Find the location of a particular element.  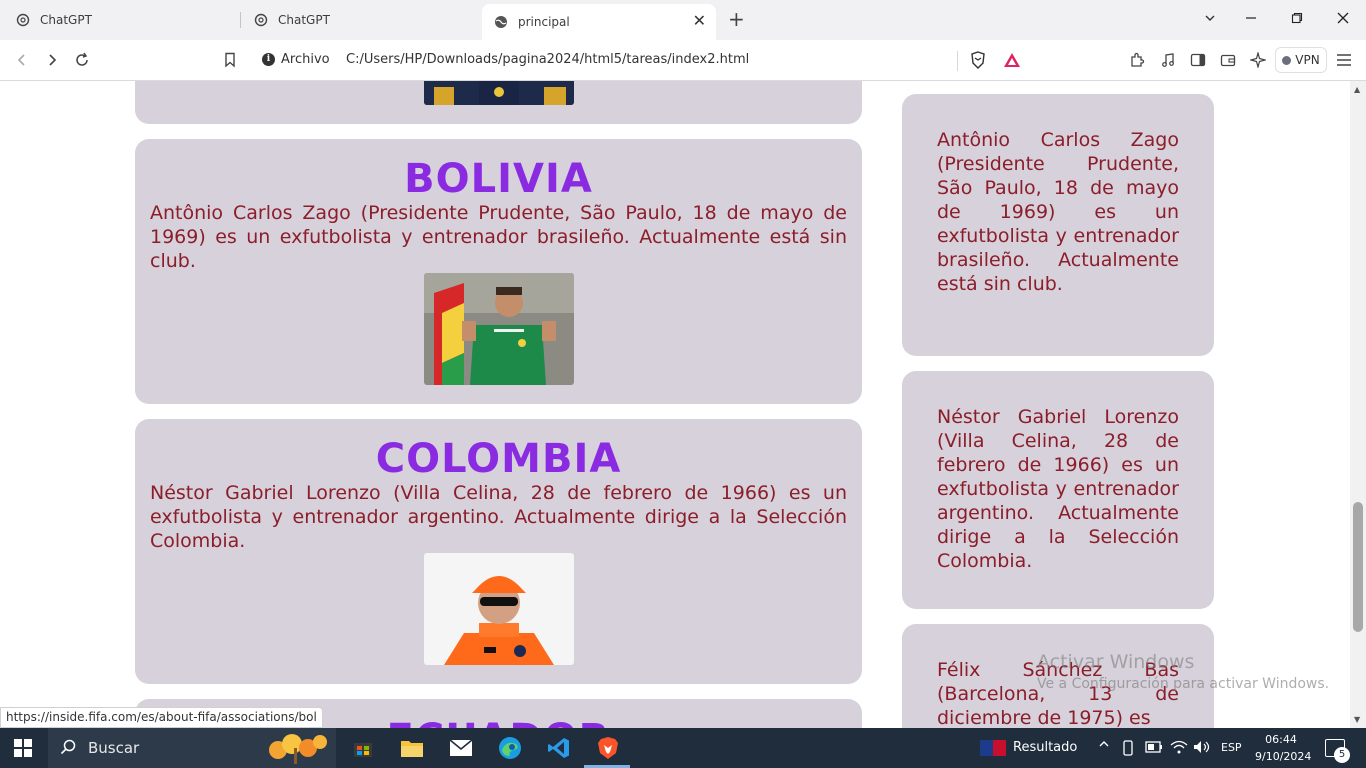

coach-photo-brasil is located at coordinates (499, 93).